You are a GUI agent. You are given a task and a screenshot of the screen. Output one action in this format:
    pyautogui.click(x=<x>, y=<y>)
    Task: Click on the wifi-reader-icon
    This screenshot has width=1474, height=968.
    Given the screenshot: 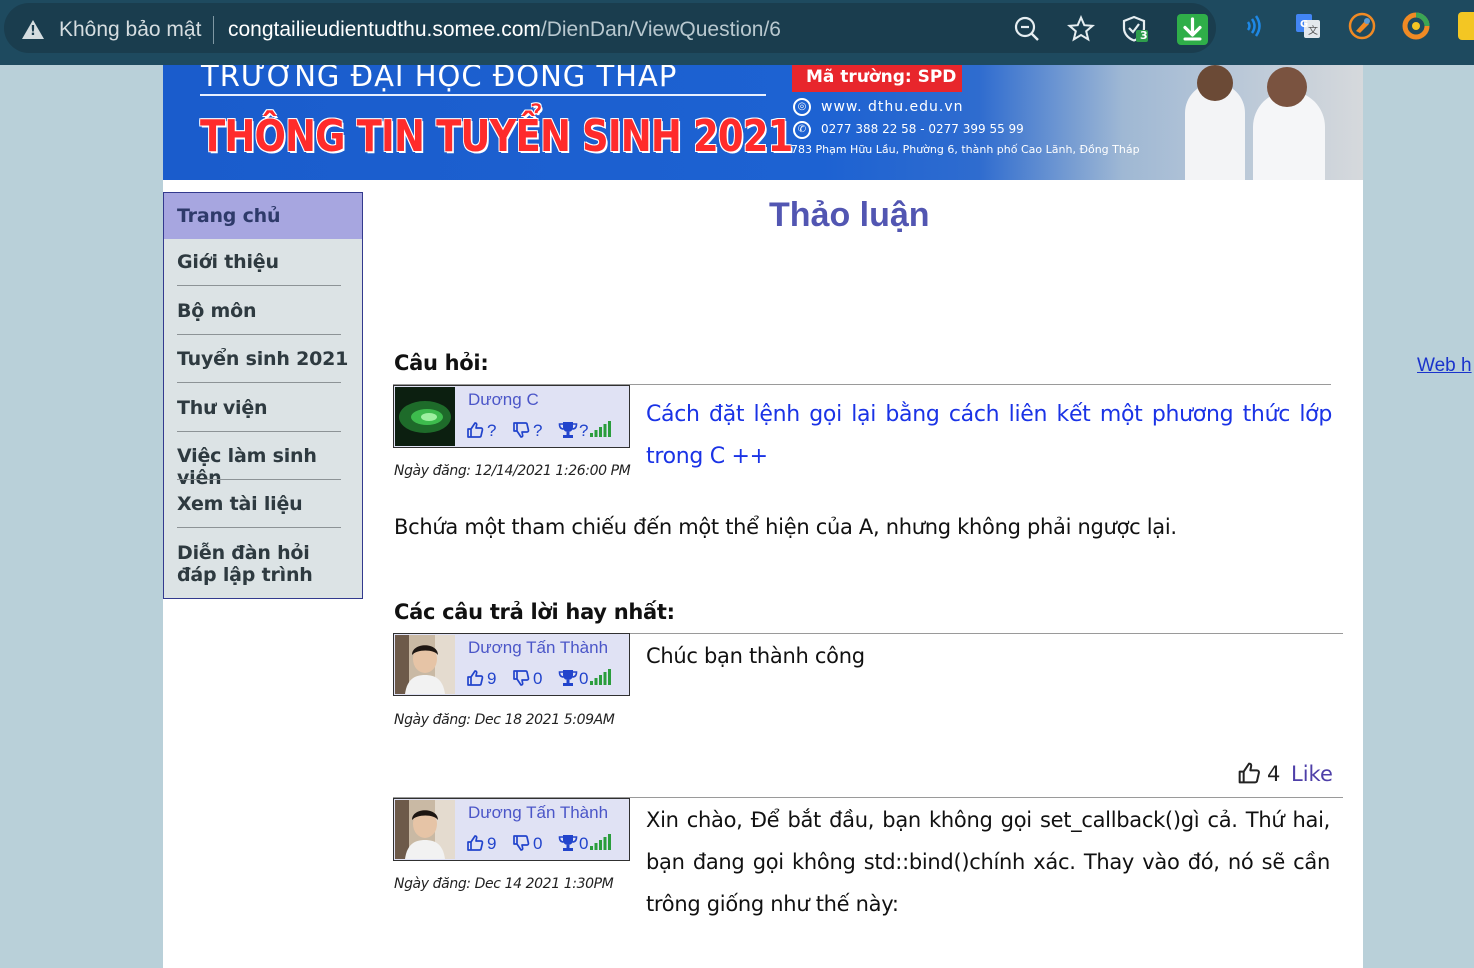 What is the action you would take?
    pyautogui.click(x=1254, y=26)
    